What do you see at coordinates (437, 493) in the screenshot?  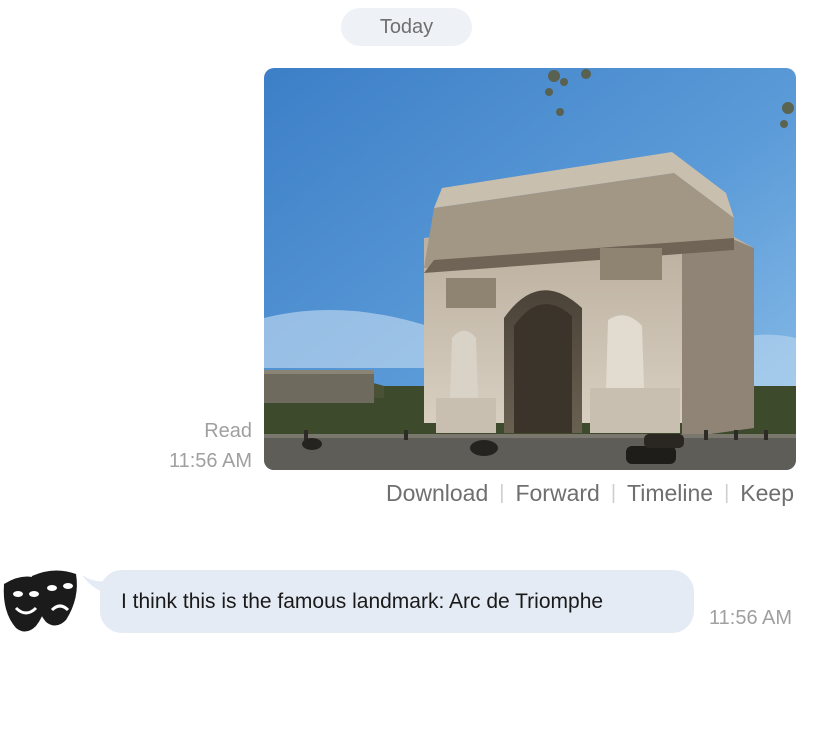 I see `download-button: Download` at bounding box center [437, 493].